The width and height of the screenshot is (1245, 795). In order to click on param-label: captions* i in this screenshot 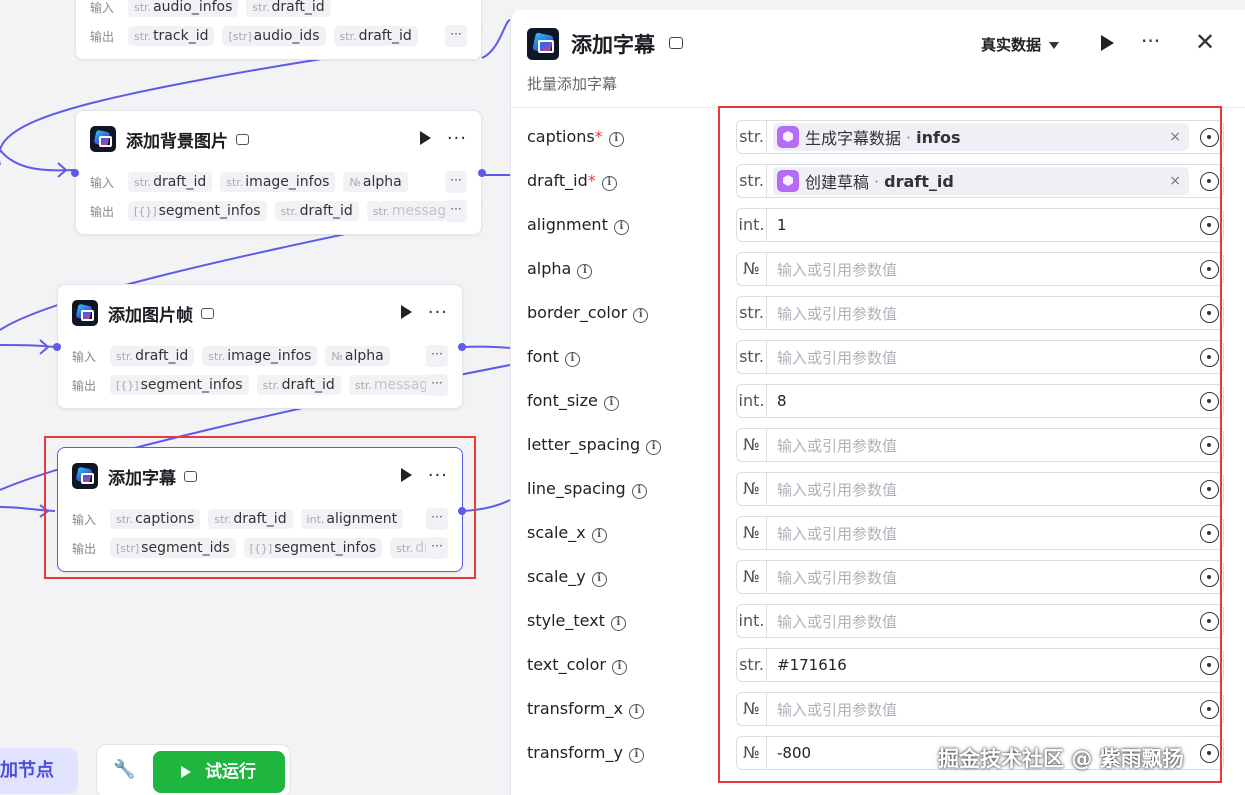, I will do `click(575, 137)`.